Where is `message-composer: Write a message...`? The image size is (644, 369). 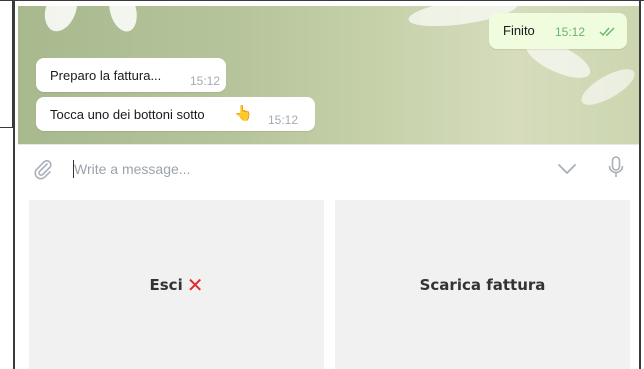
message-composer: Write a message... is located at coordinates (328, 168).